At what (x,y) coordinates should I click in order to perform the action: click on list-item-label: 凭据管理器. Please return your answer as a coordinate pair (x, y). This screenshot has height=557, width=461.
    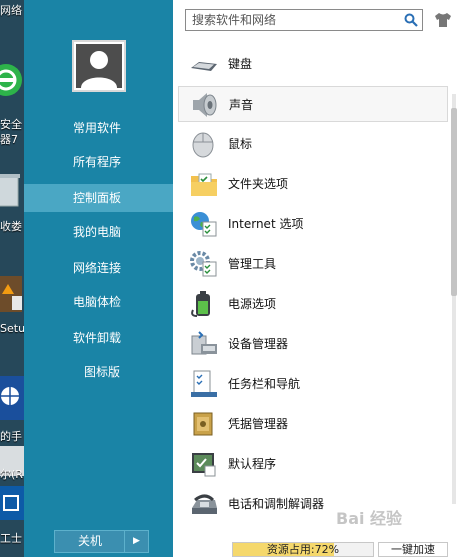
    Looking at the image, I should click on (258, 424).